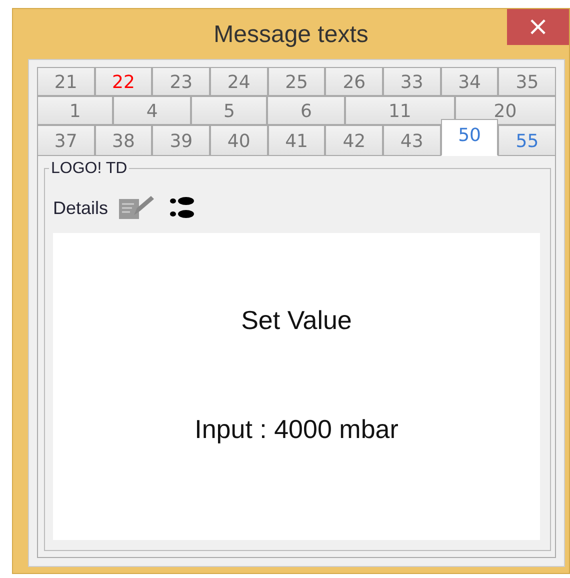 Image resolution: width=570 pixels, height=578 pixels. I want to click on tab: 20, so click(505, 110).